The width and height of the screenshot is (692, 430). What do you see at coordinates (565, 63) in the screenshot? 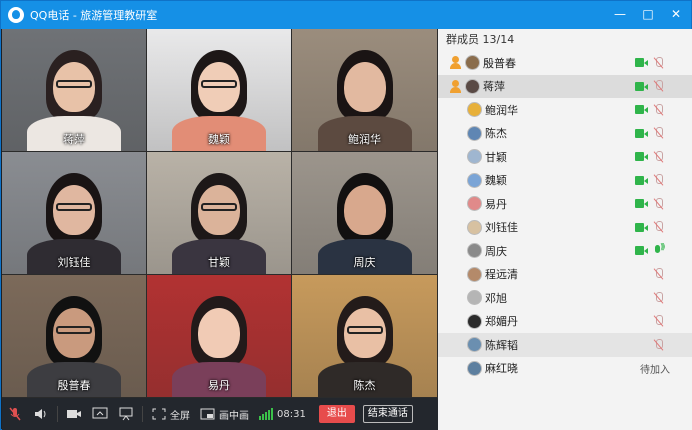
I see `member-row: 殷普春` at bounding box center [565, 63].